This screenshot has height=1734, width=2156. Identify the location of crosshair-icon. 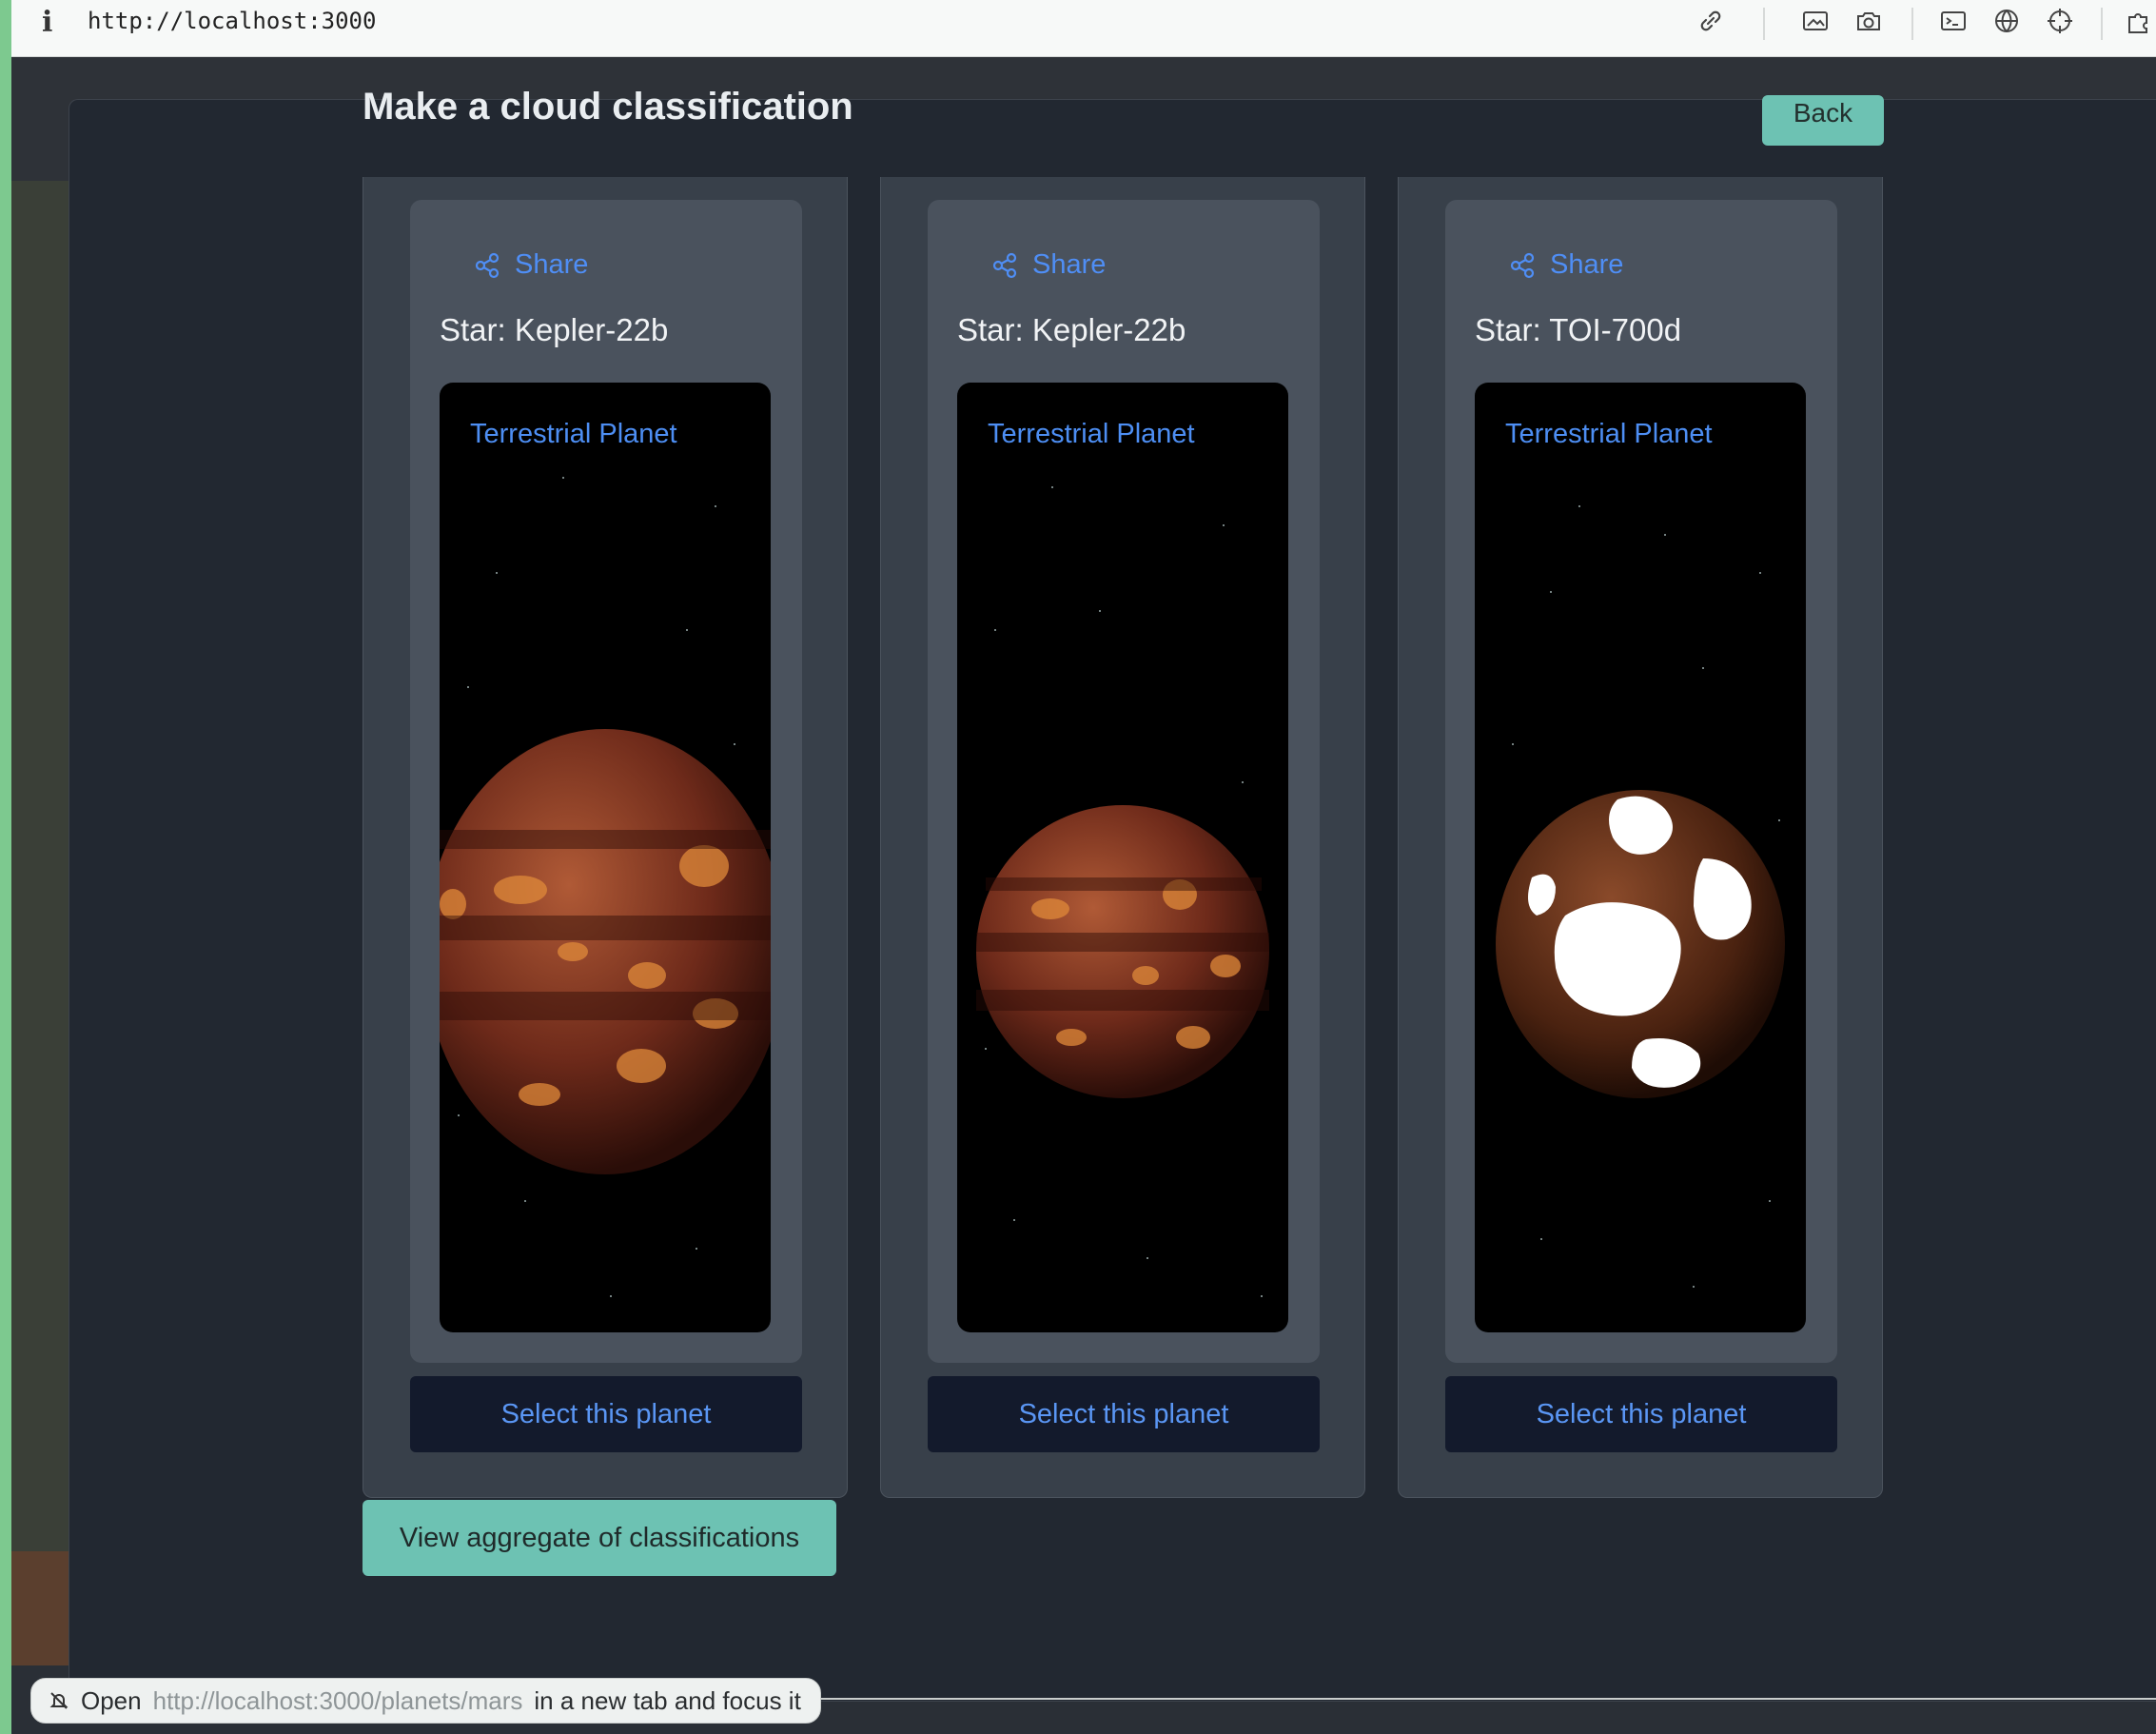
(2060, 21).